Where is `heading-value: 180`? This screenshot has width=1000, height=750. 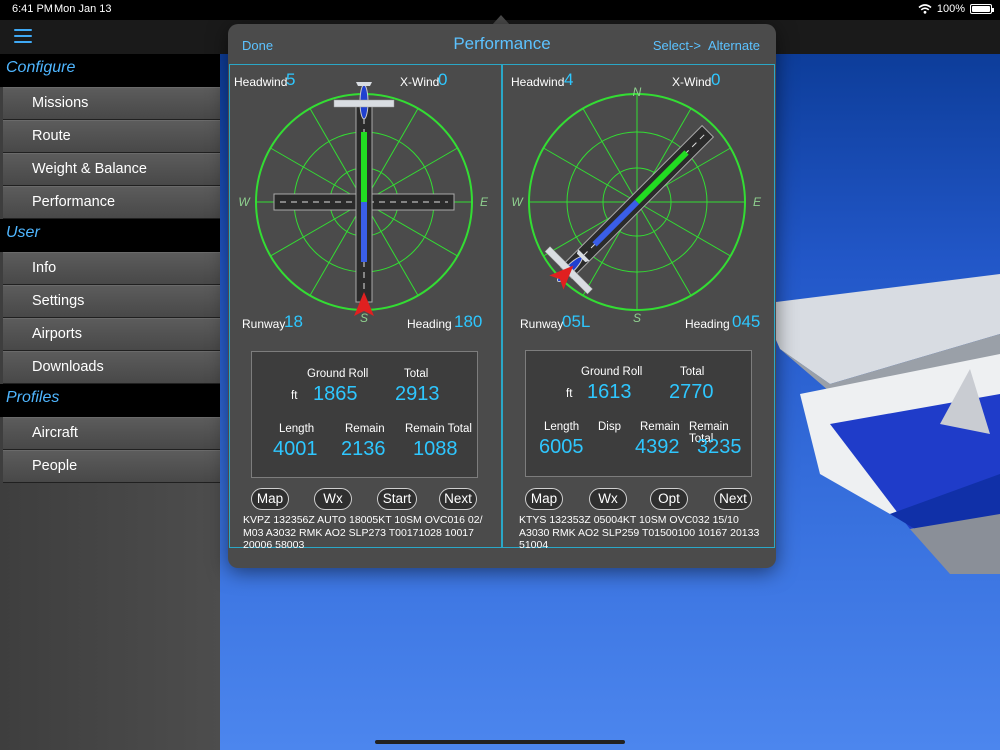
heading-value: 180 is located at coordinates (468, 321).